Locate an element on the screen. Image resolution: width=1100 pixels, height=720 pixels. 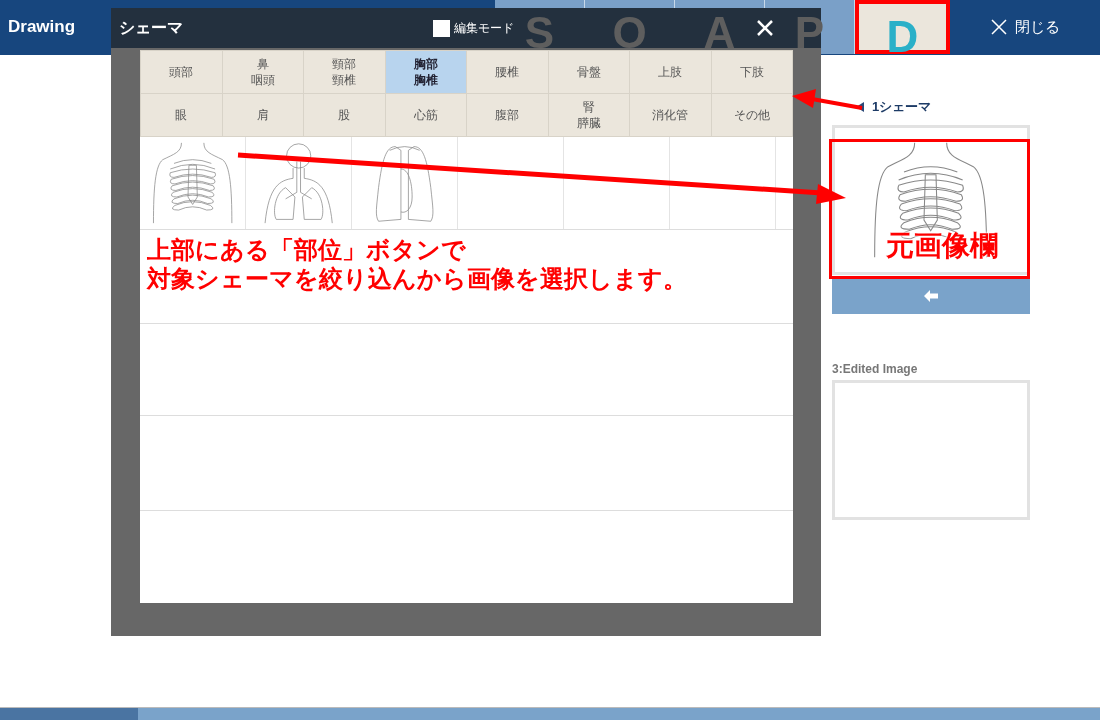
left-arrow-icon is located at coordinates (931, 296).